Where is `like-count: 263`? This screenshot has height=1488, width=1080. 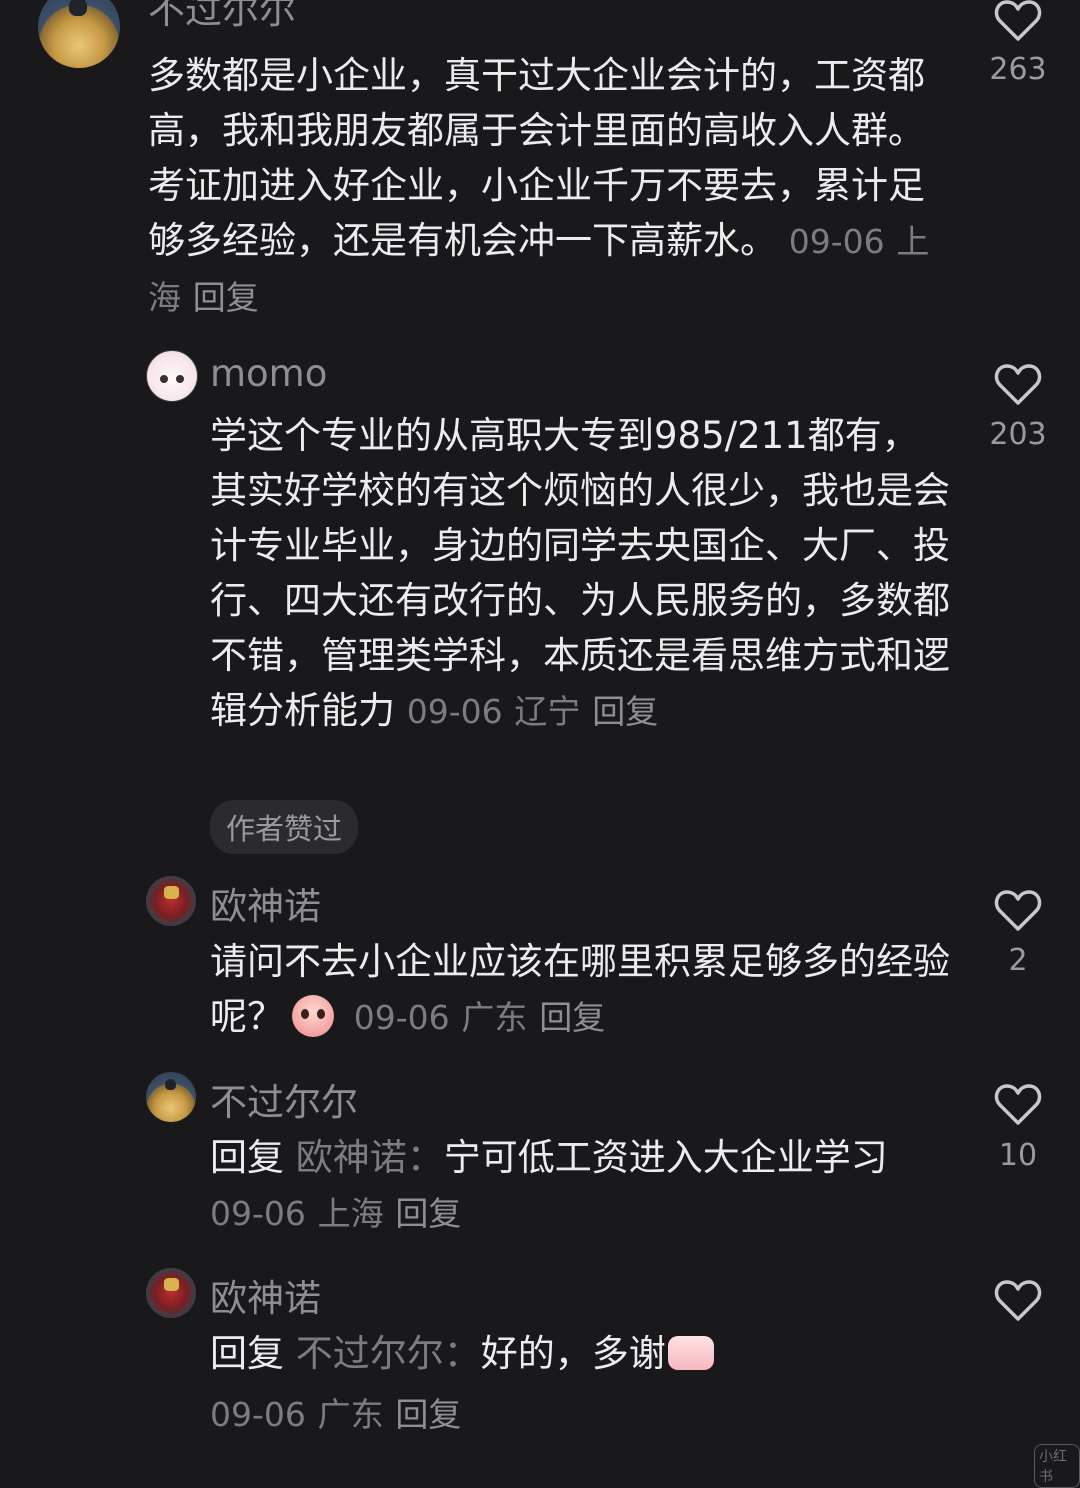
like-count: 263 is located at coordinates (1018, 69).